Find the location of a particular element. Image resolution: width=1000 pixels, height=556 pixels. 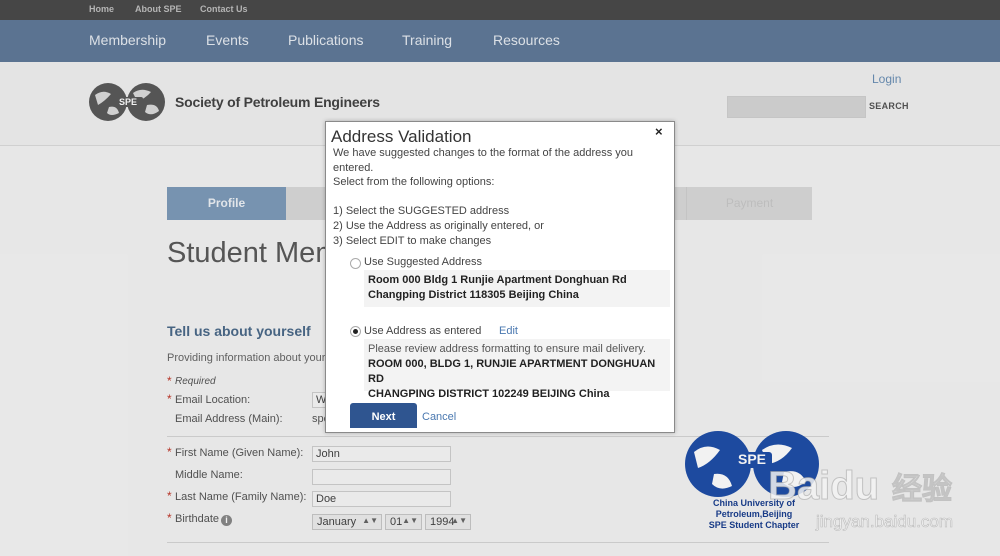

intro-line-2: Select from the following options: is located at coordinates (414, 182).